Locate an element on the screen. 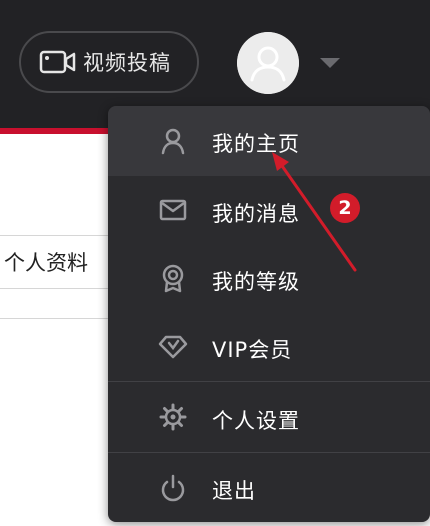  user-avatar is located at coordinates (268, 63).